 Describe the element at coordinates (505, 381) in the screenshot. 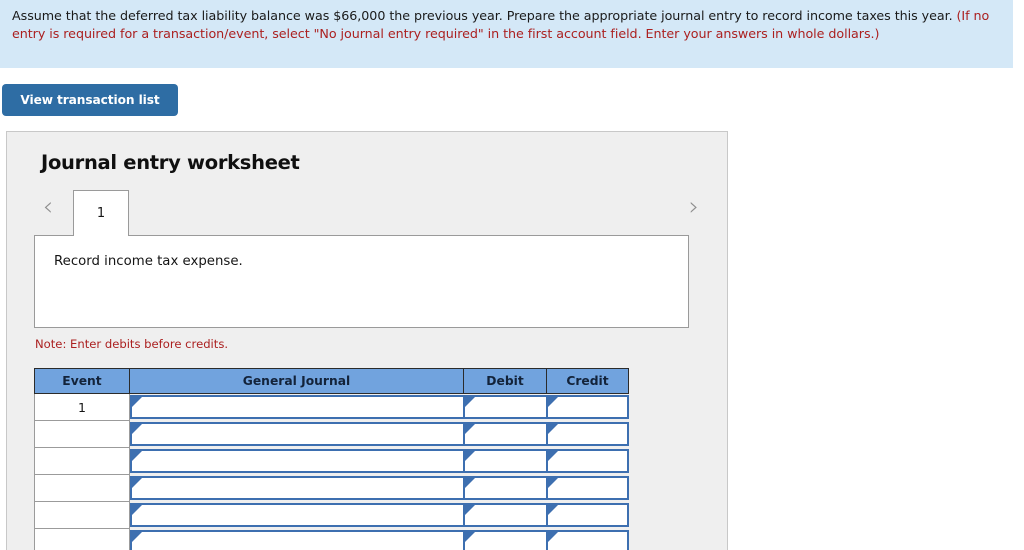

I see `column-header-debit: Debit` at that location.